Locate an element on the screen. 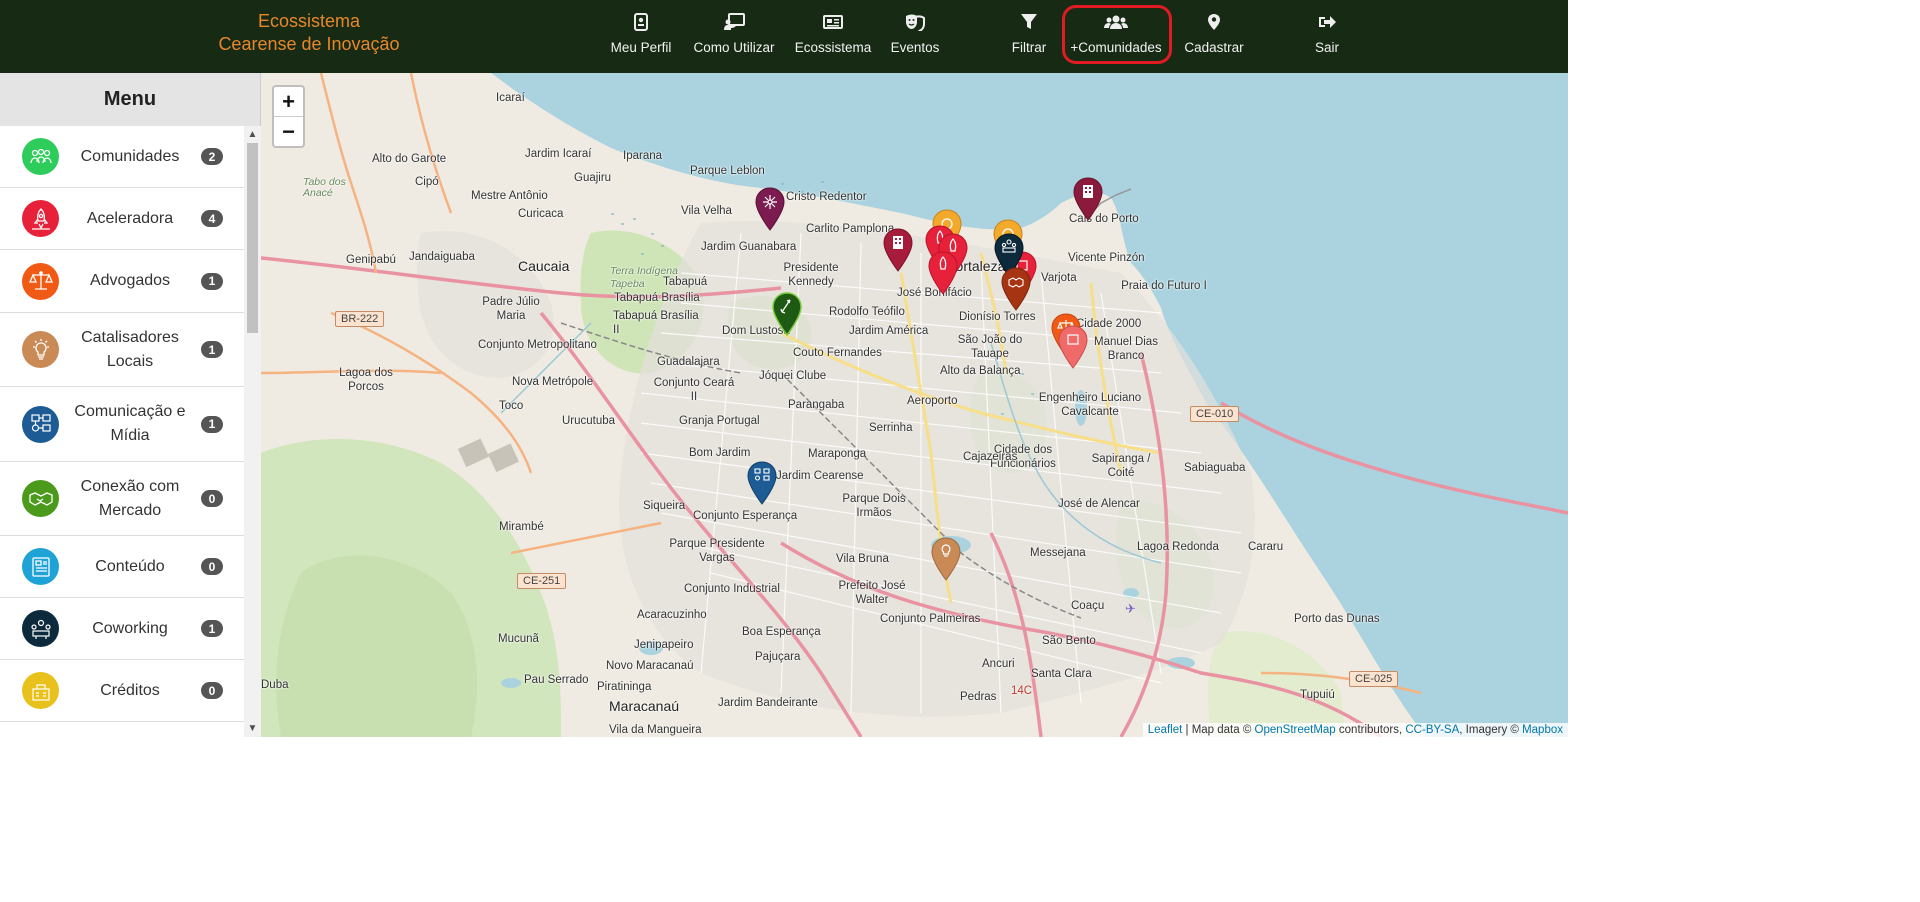 Image resolution: width=1920 pixels, height=902 pixels. place-label: Praia do Futuro I is located at coordinates (1164, 286).